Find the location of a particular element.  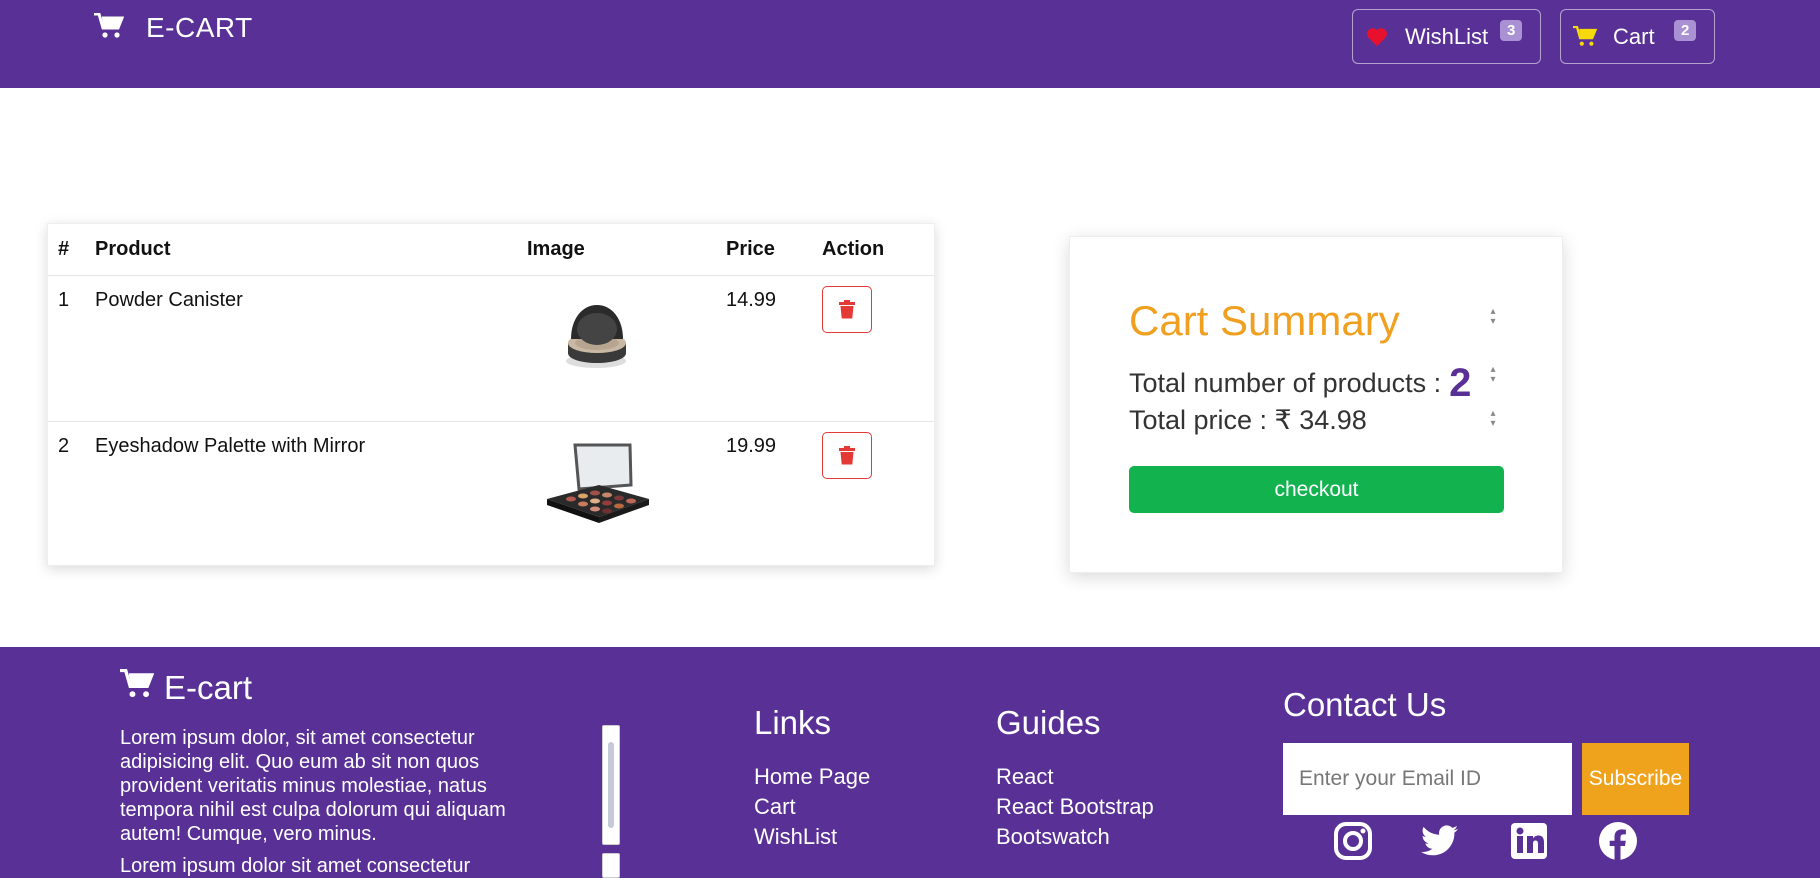

link-home-page: Home Page is located at coordinates (812, 777).